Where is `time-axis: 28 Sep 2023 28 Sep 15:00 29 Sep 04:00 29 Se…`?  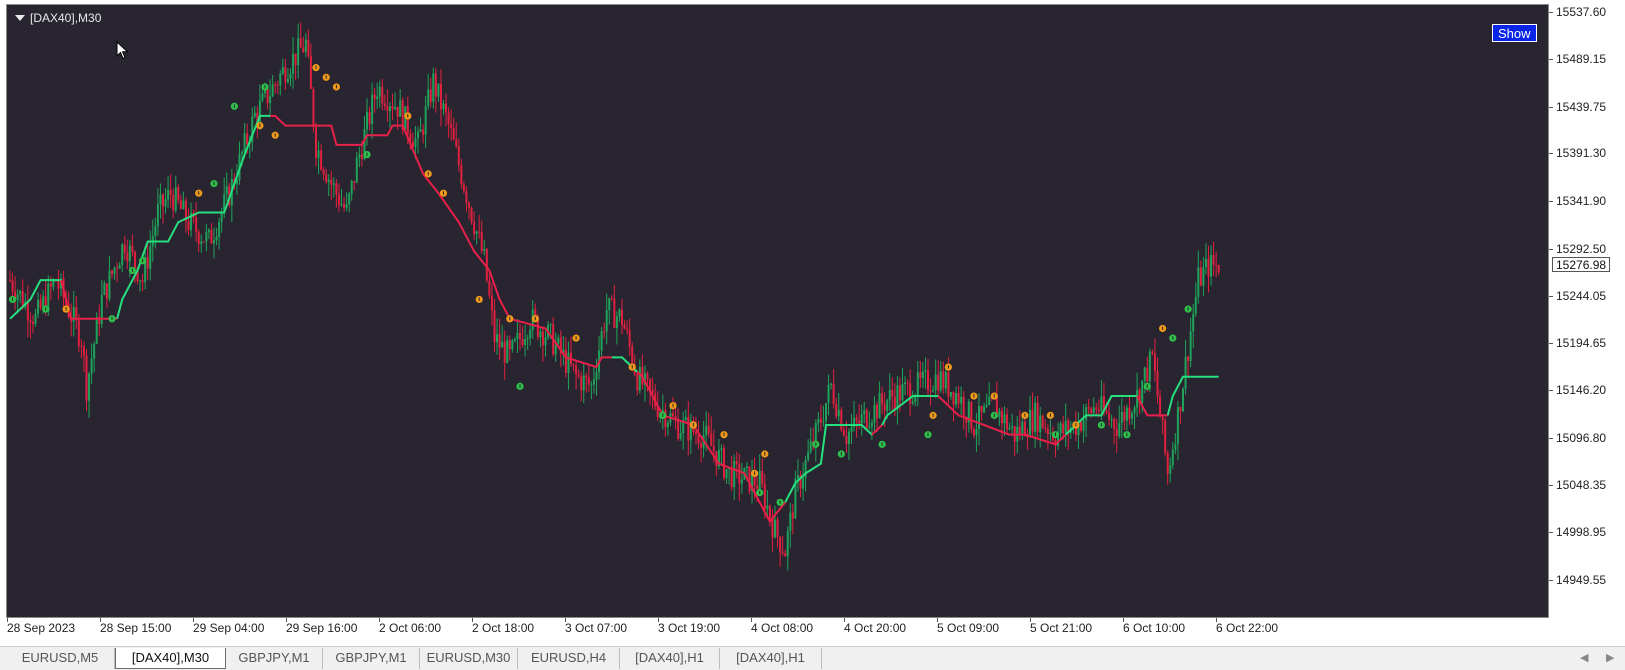
time-axis: 28 Sep 2023 28 Sep 15:00 29 Sep 04:00 29 Se… is located at coordinates (777, 629).